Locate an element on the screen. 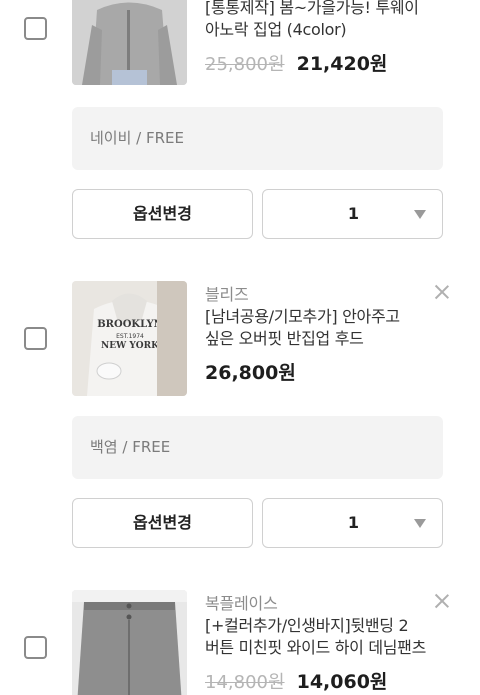 This screenshot has height=695, width=480. product-title: [+컬러추가/인생바지]뒷밴딩 2 버튼 미친핏 와이드 하이 데님팬츠 is located at coordinates (325, 637).